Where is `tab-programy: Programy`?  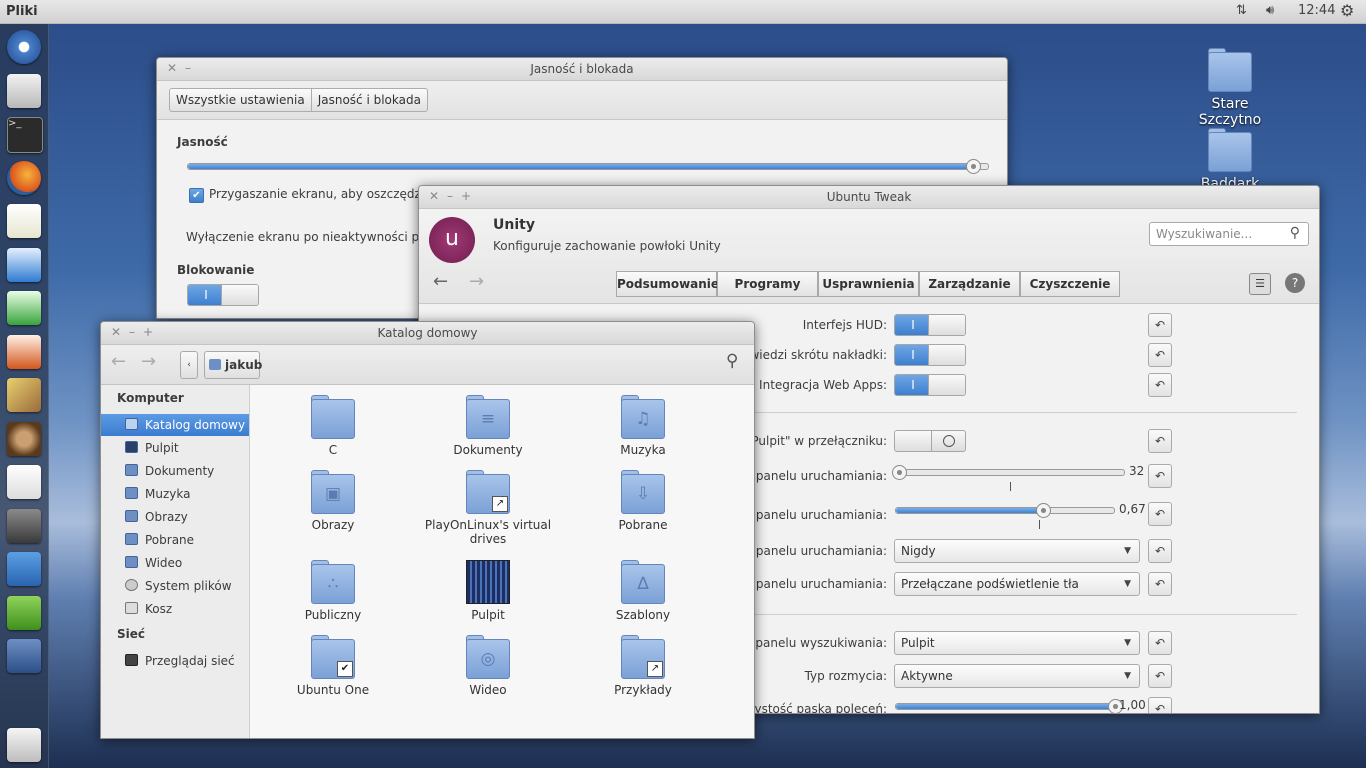 tab-programy: Programy is located at coordinates (767, 284).